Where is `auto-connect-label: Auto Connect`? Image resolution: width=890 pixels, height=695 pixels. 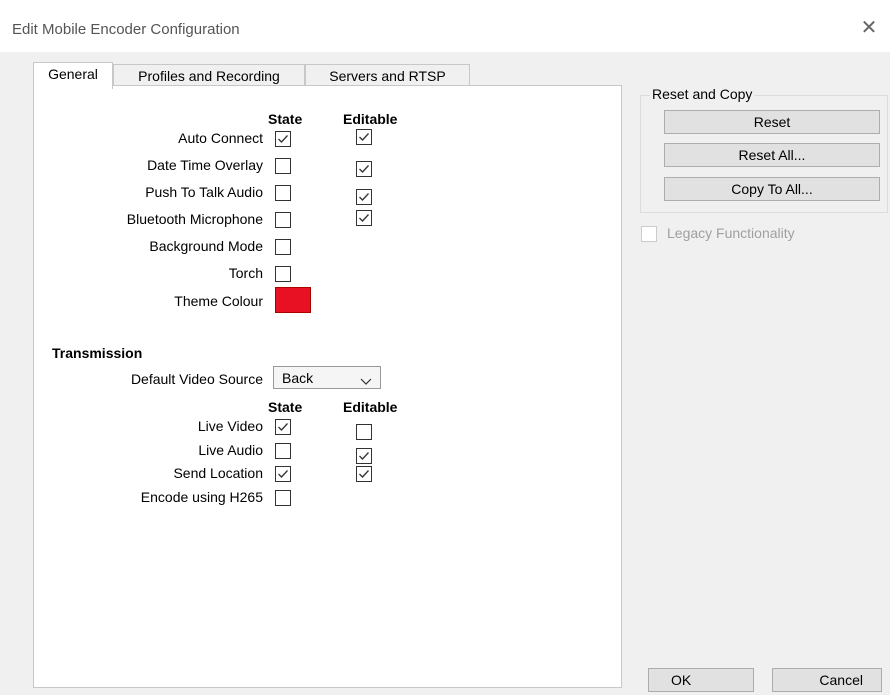
auto-connect-label: Auto Connect is located at coordinates (220, 138).